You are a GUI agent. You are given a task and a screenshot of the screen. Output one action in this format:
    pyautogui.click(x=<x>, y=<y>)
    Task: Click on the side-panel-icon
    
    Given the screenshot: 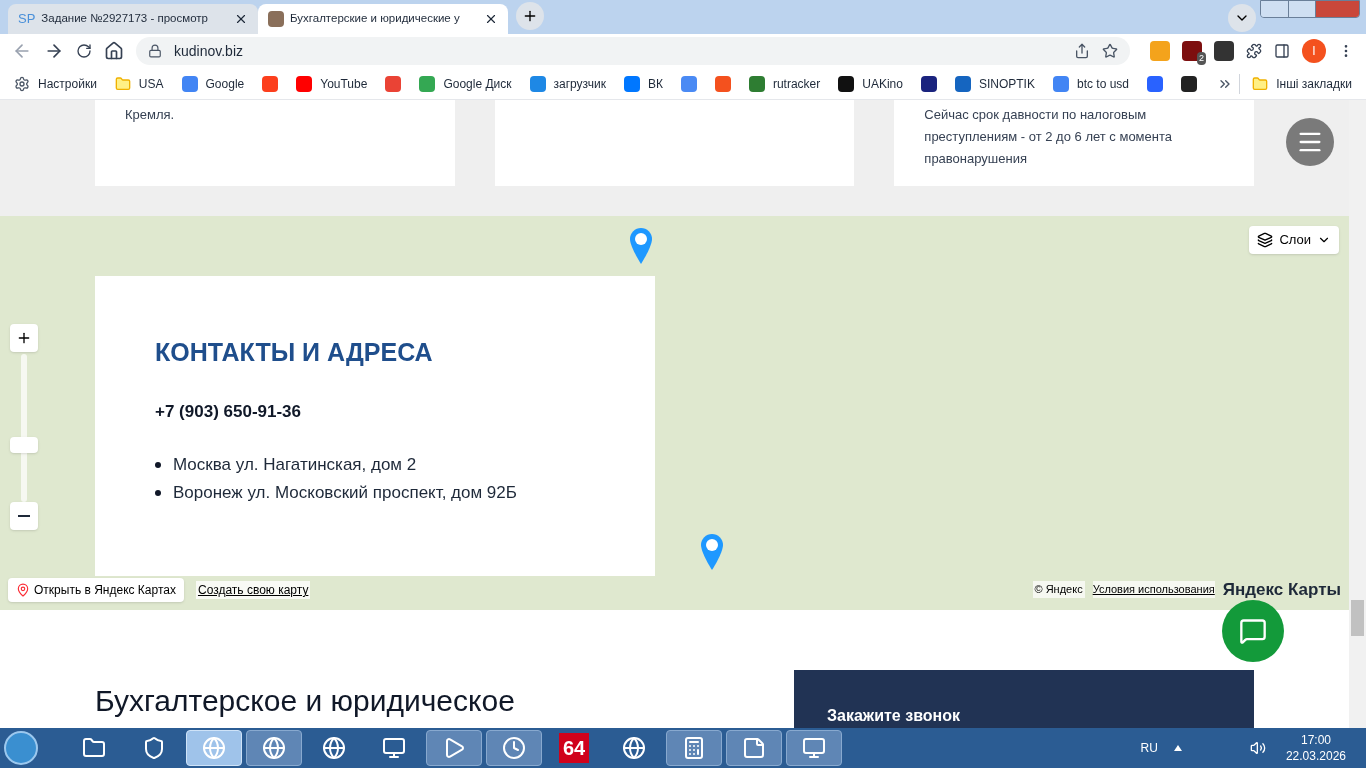 What is the action you would take?
    pyautogui.click(x=1282, y=51)
    